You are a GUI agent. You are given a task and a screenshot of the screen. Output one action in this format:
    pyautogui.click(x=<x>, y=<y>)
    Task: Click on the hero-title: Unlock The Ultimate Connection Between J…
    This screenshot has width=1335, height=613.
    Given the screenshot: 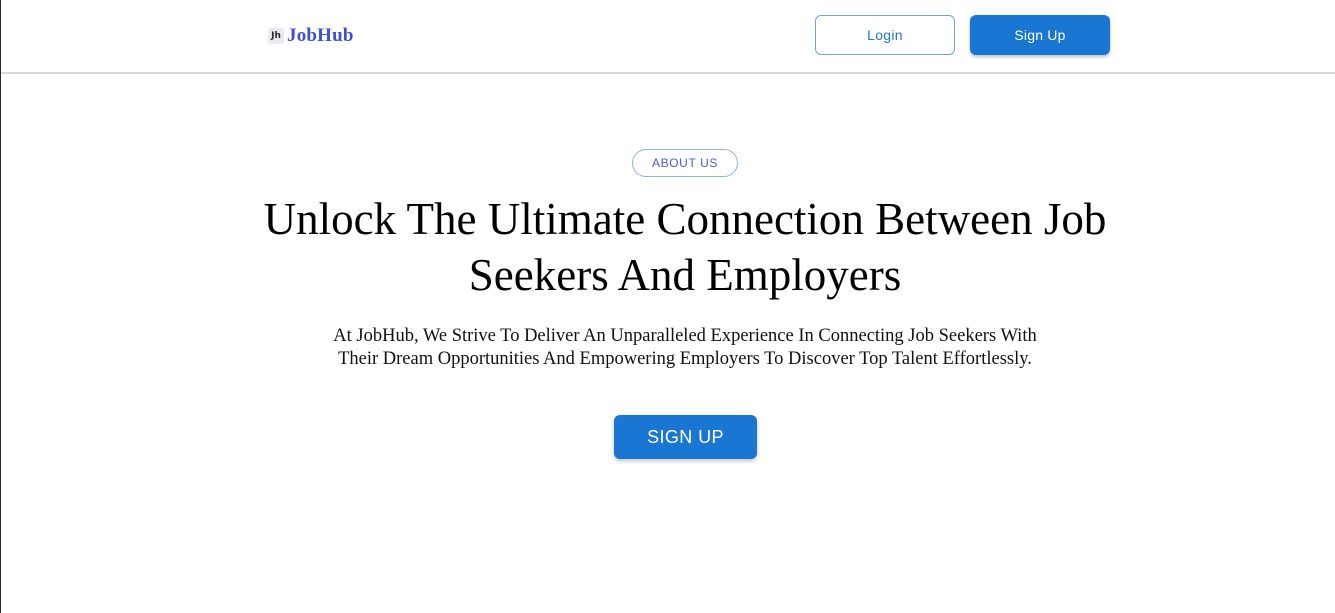 What is the action you would take?
    pyautogui.click(x=685, y=247)
    